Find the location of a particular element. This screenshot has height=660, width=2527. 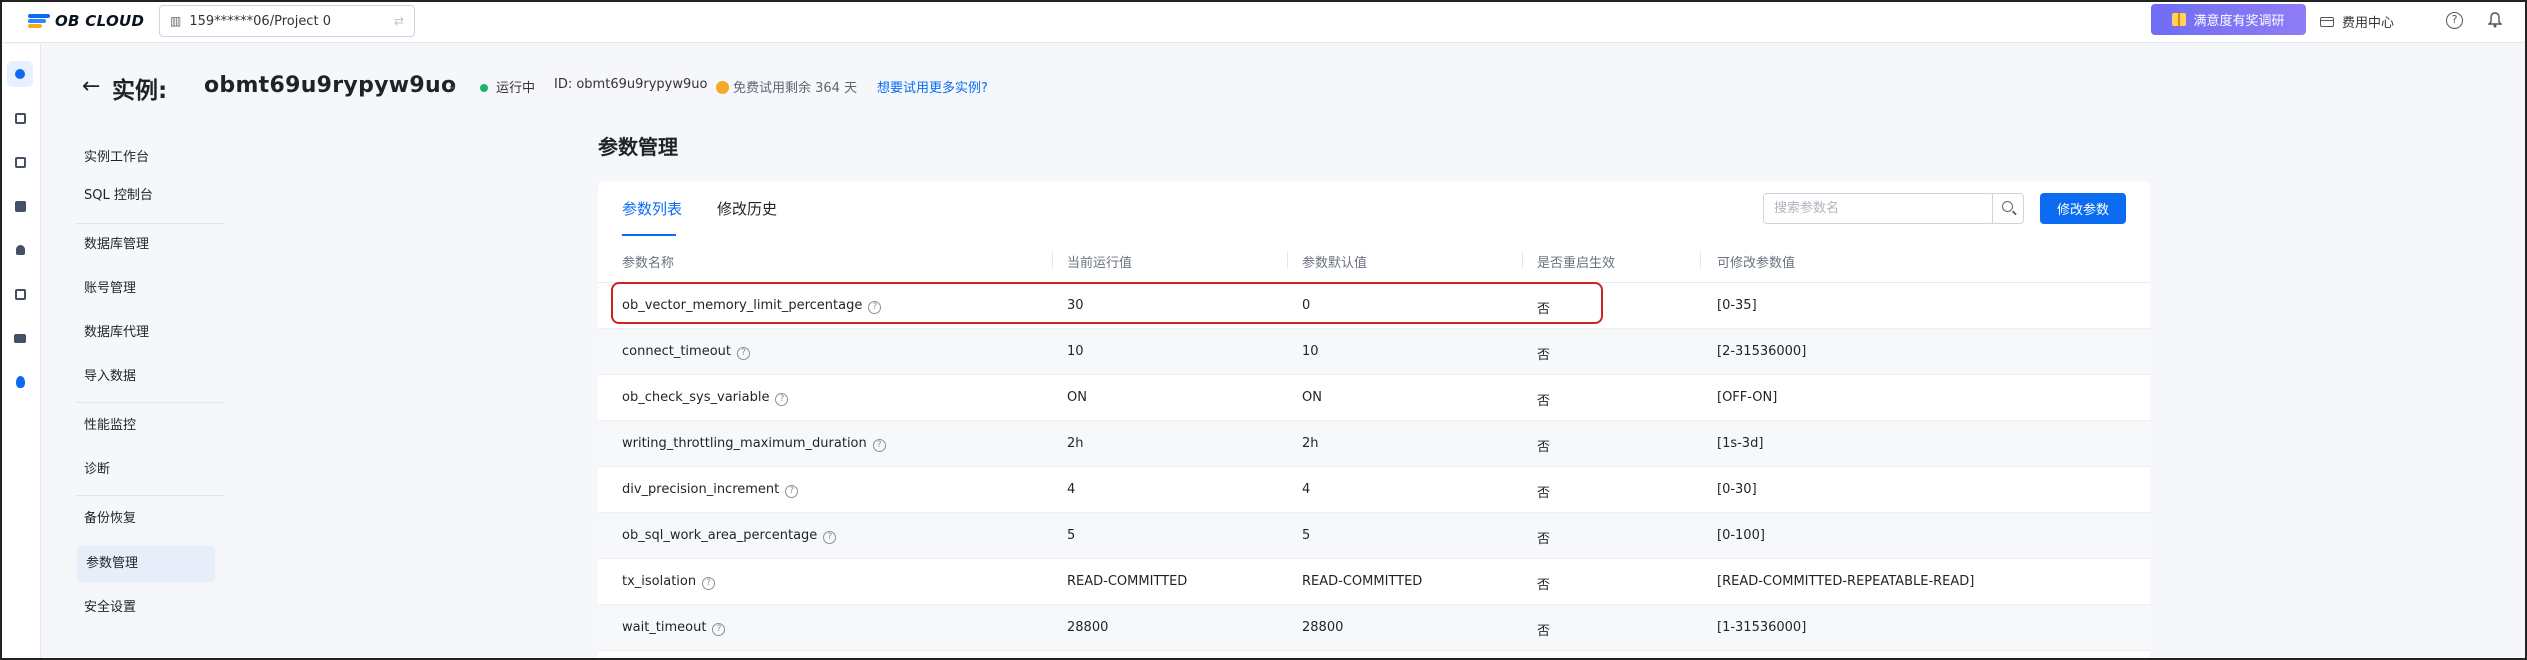

range-cell: [0-30] is located at coordinates (1737, 489).